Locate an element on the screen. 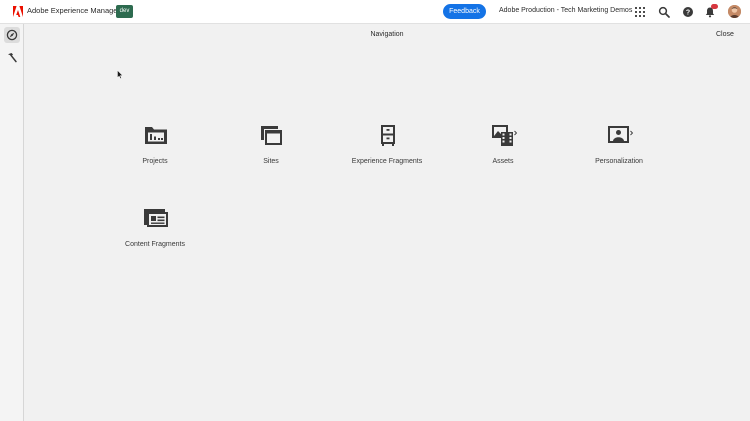  content-fragments-icon is located at coordinates (156, 218).